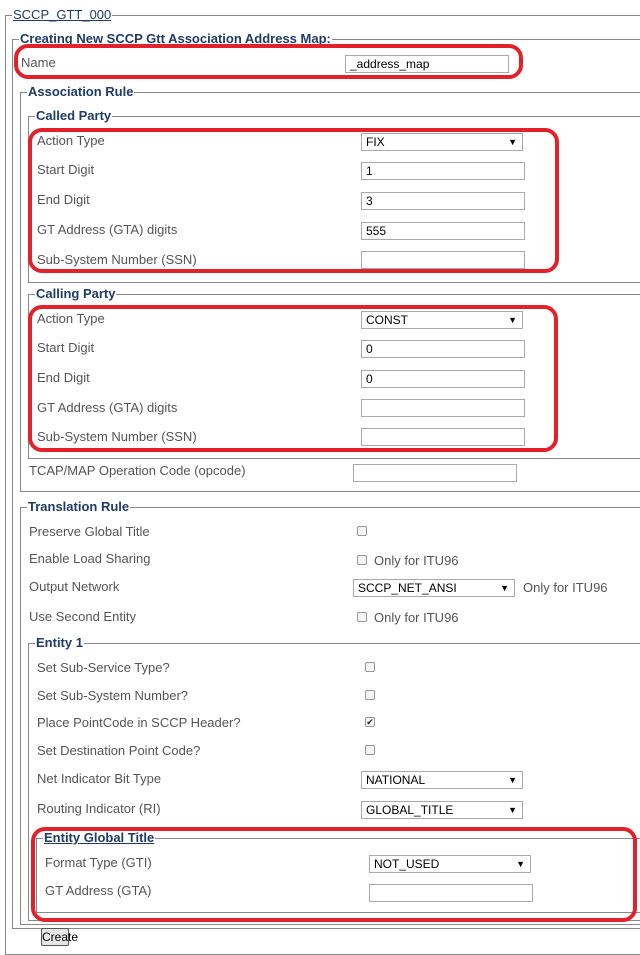  Describe the element at coordinates (79, 507) in the screenshot. I see `translation-rule-legend: Translation Rule` at that location.